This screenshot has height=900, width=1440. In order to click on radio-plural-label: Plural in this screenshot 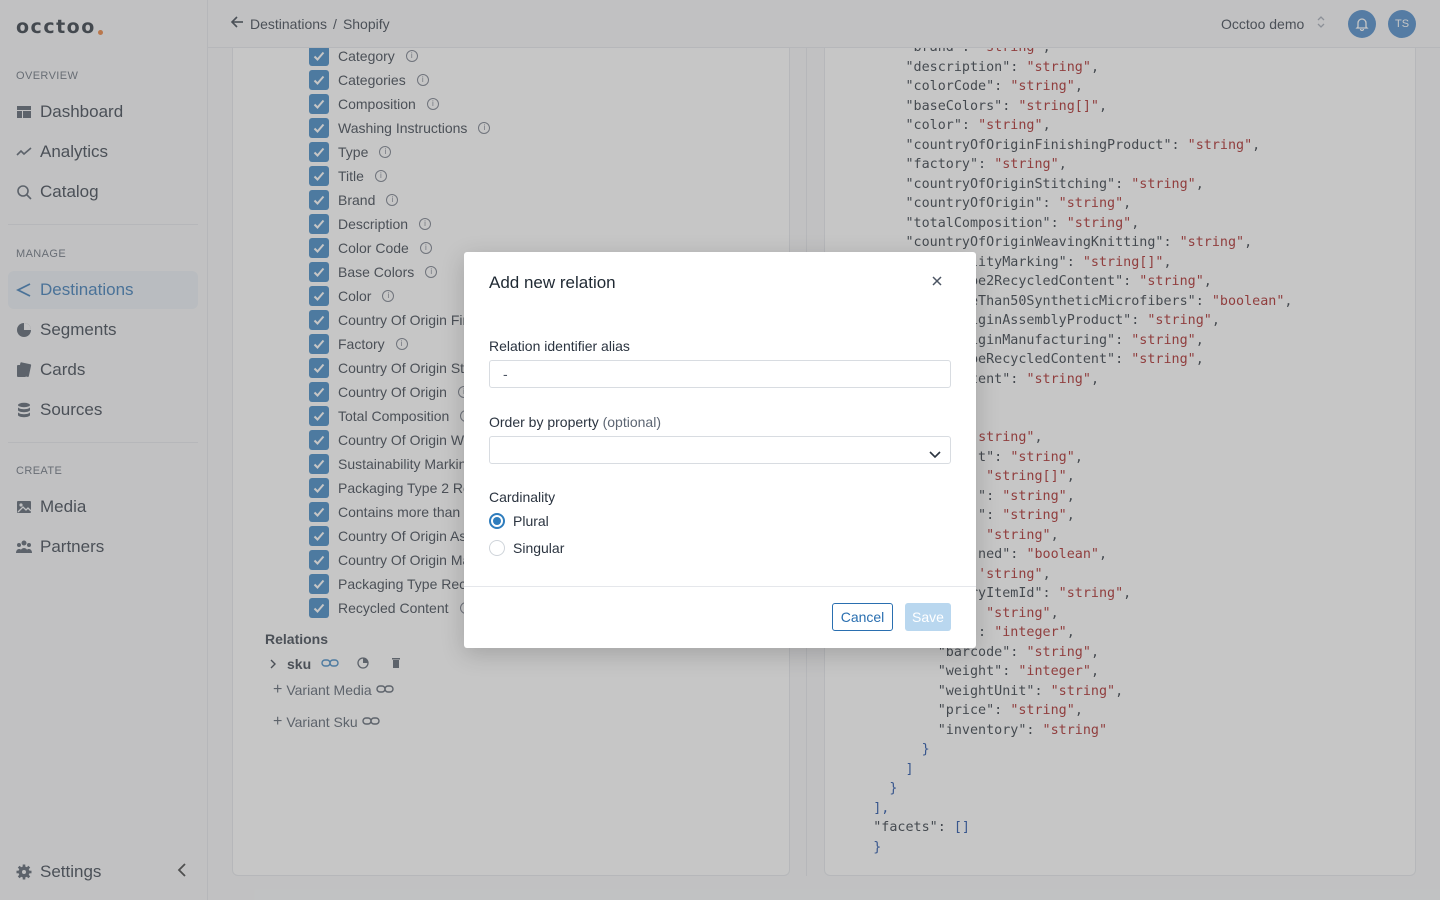, I will do `click(531, 521)`.